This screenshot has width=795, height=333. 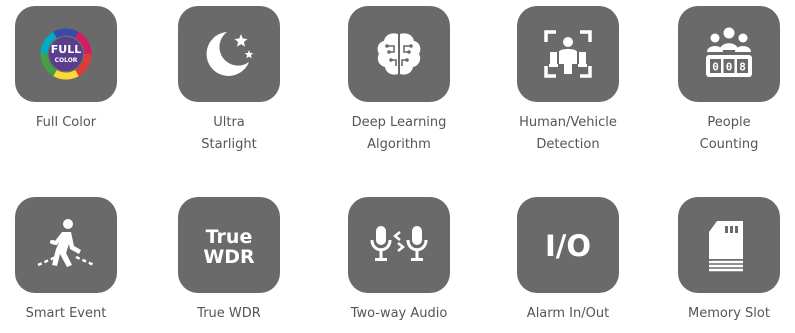 What do you see at coordinates (399, 144) in the screenshot?
I see `feature-label-line: Algorithm` at bounding box center [399, 144].